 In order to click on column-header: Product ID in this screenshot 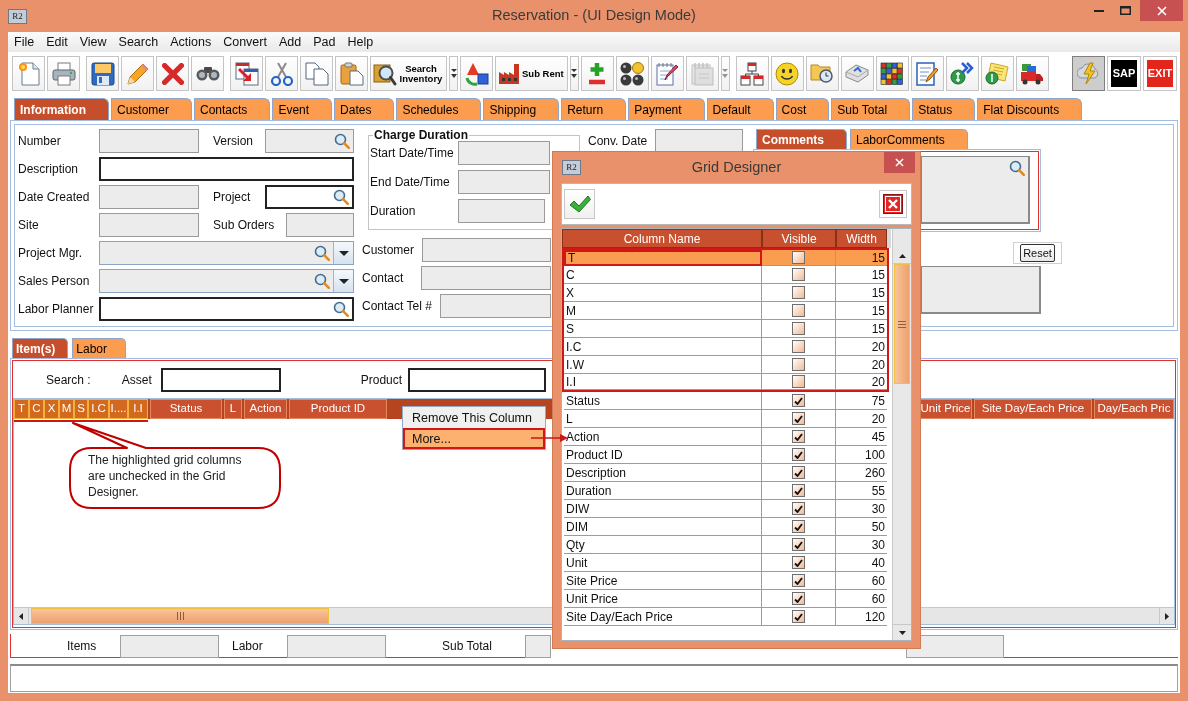, I will do `click(338, 409)`.